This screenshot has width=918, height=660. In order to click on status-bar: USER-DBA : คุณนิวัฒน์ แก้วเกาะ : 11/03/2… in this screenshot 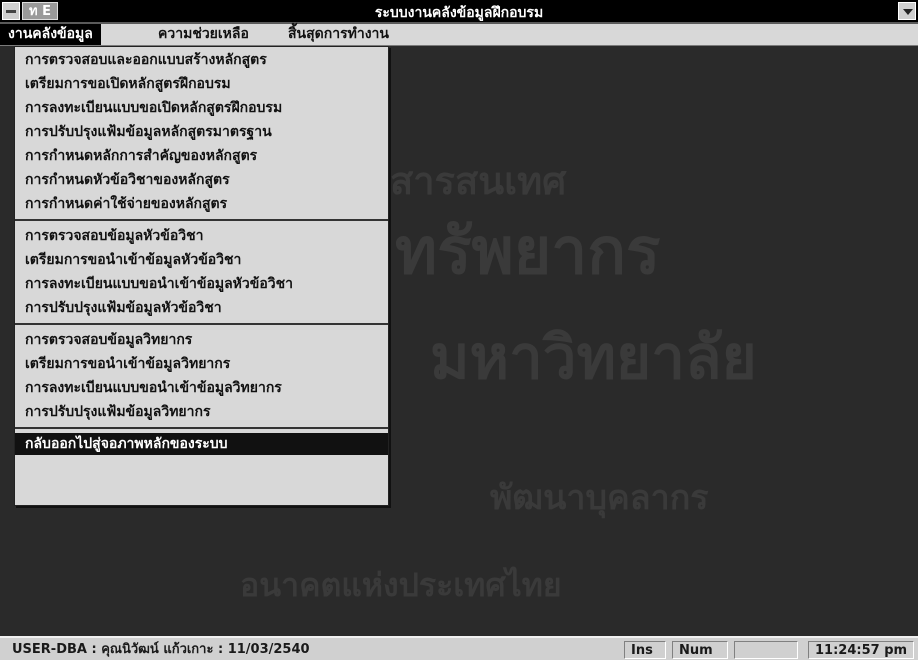, I will do `click(459, 648)`.